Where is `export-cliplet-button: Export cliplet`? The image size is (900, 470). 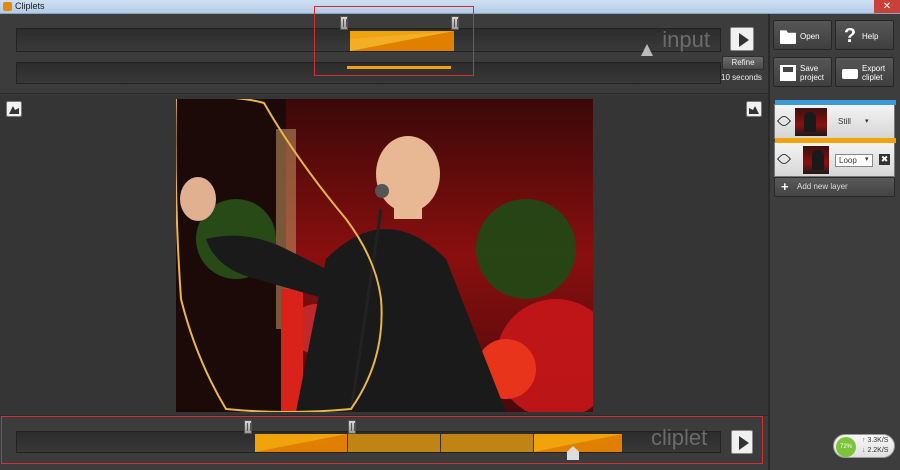
export-cliplet-button: Export cliplet is located at coordinates (864, 72).